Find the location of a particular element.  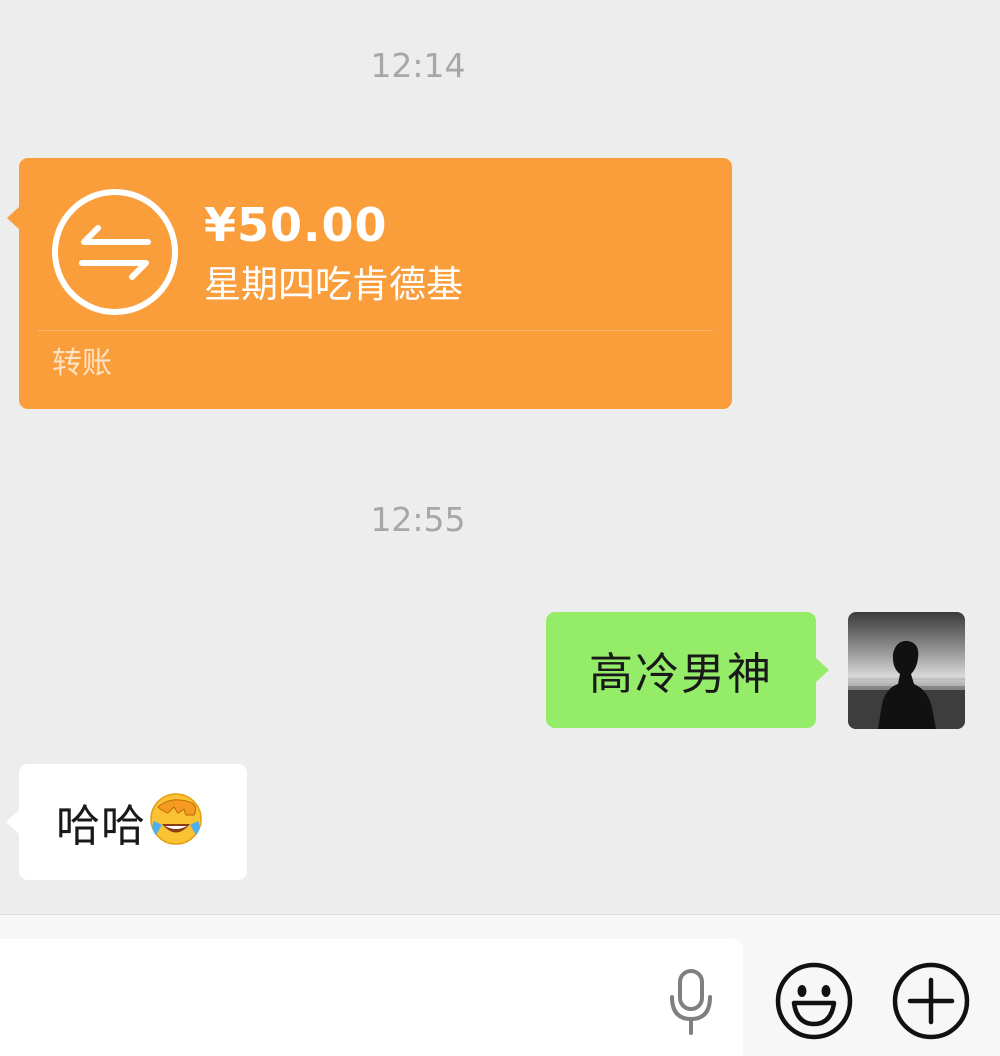

transfer-arrows-icon is located at coordinates (115, 252).